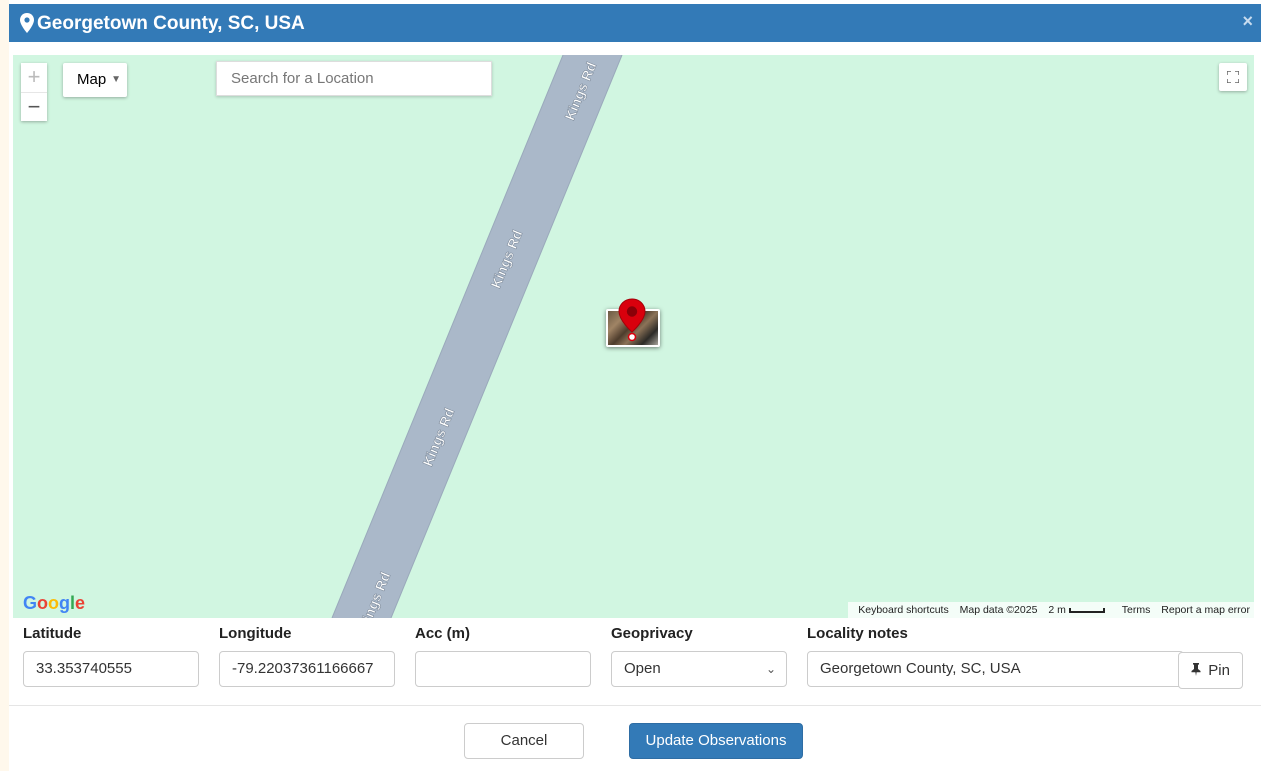 The height and width of the screenshot is (771, 1261). Describe the element at coordinates (652, 633) in the screenshot. I see `geoprivacy-label: Geoprivacy` at that location.